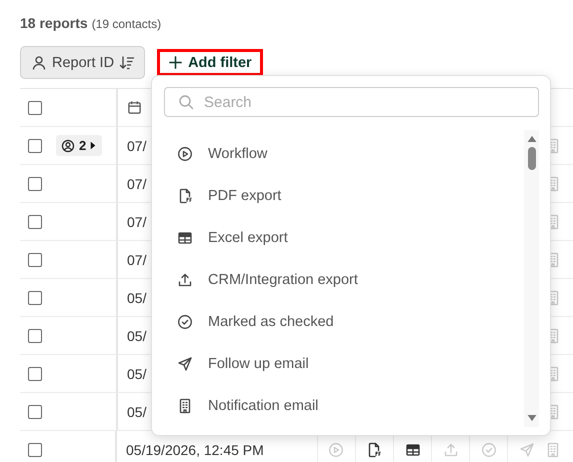  Describe the element at coordinates (176, 62) in the screenshot. I see `plus-icon` at that location.